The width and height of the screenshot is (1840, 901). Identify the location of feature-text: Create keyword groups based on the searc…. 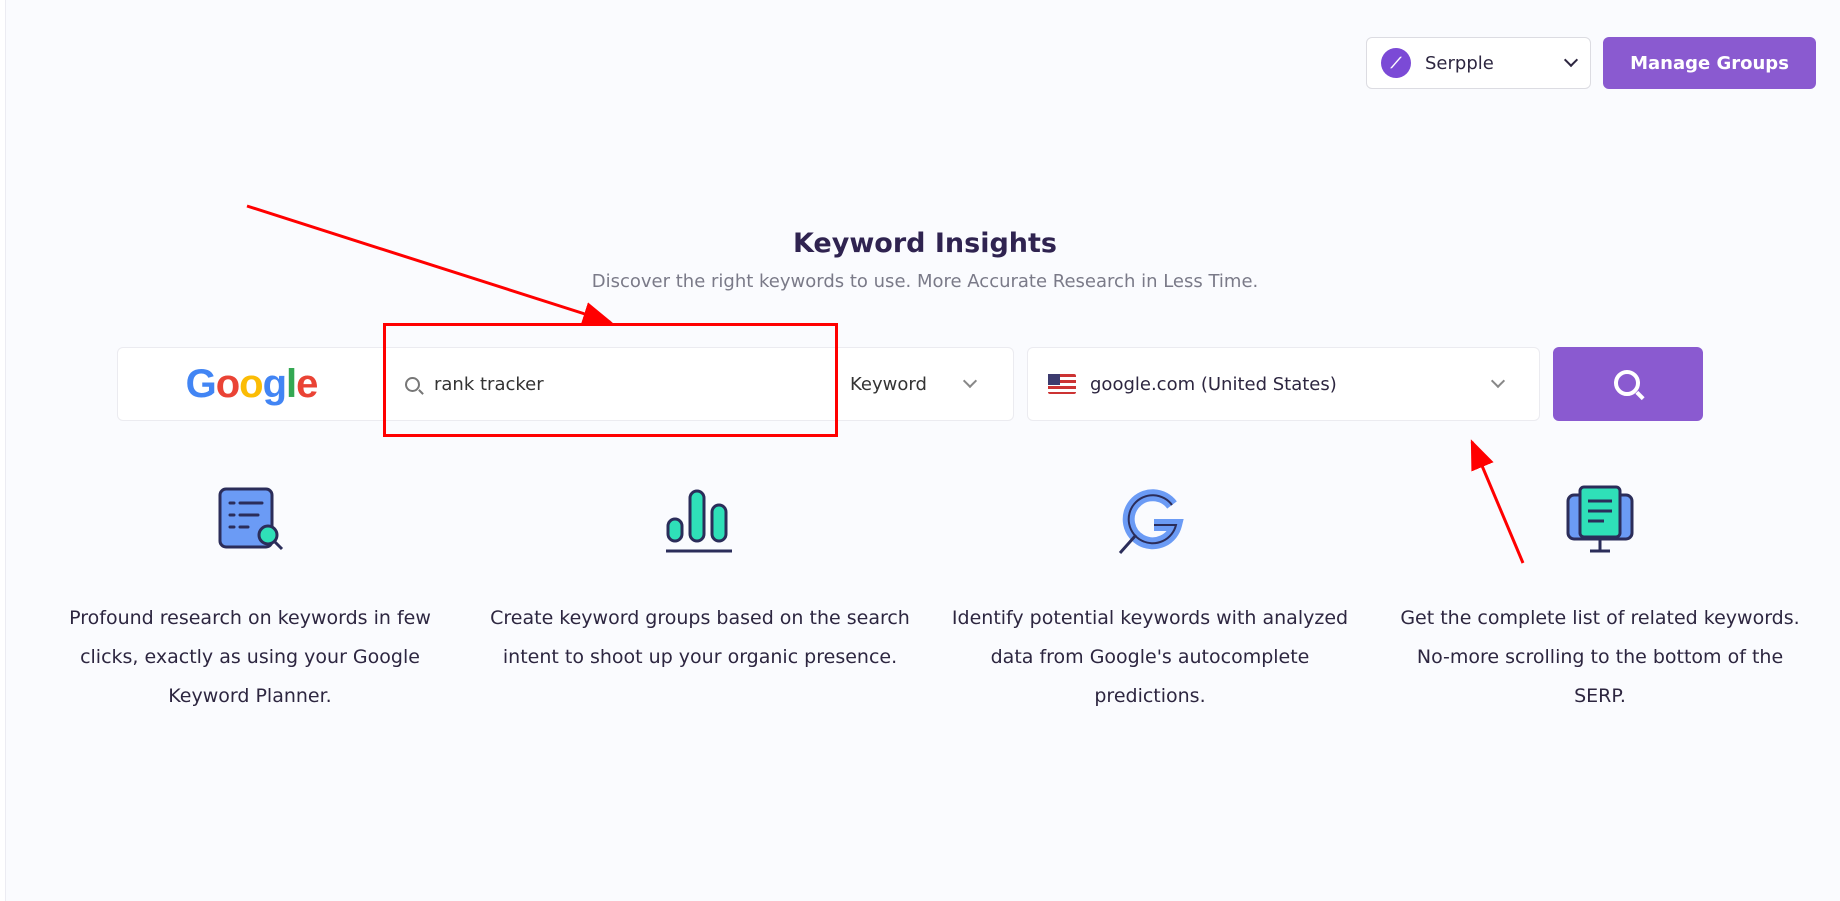
(700, 637).